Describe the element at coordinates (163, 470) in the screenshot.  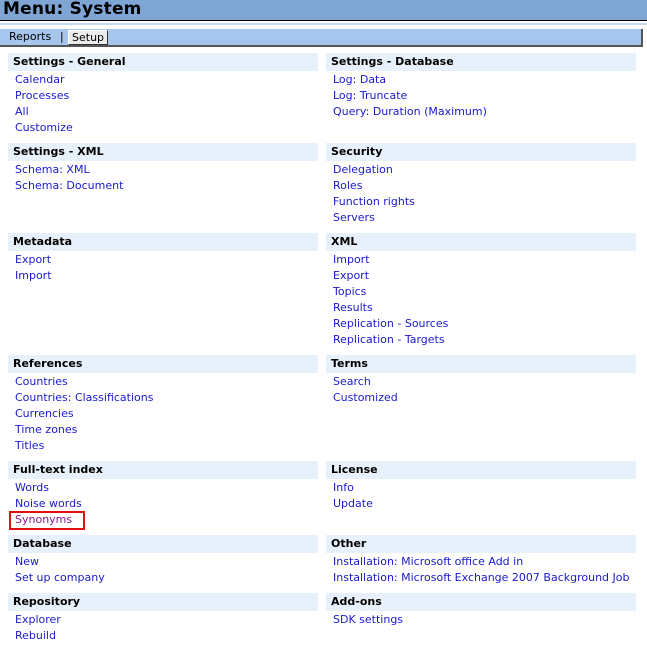
I see `section-header: Full-text index` at that location.